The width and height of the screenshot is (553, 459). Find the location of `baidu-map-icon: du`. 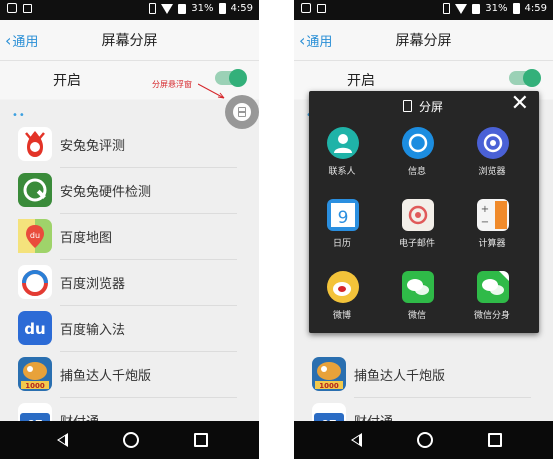

baidu-map-icon: du is located at coordinates (35, 236).